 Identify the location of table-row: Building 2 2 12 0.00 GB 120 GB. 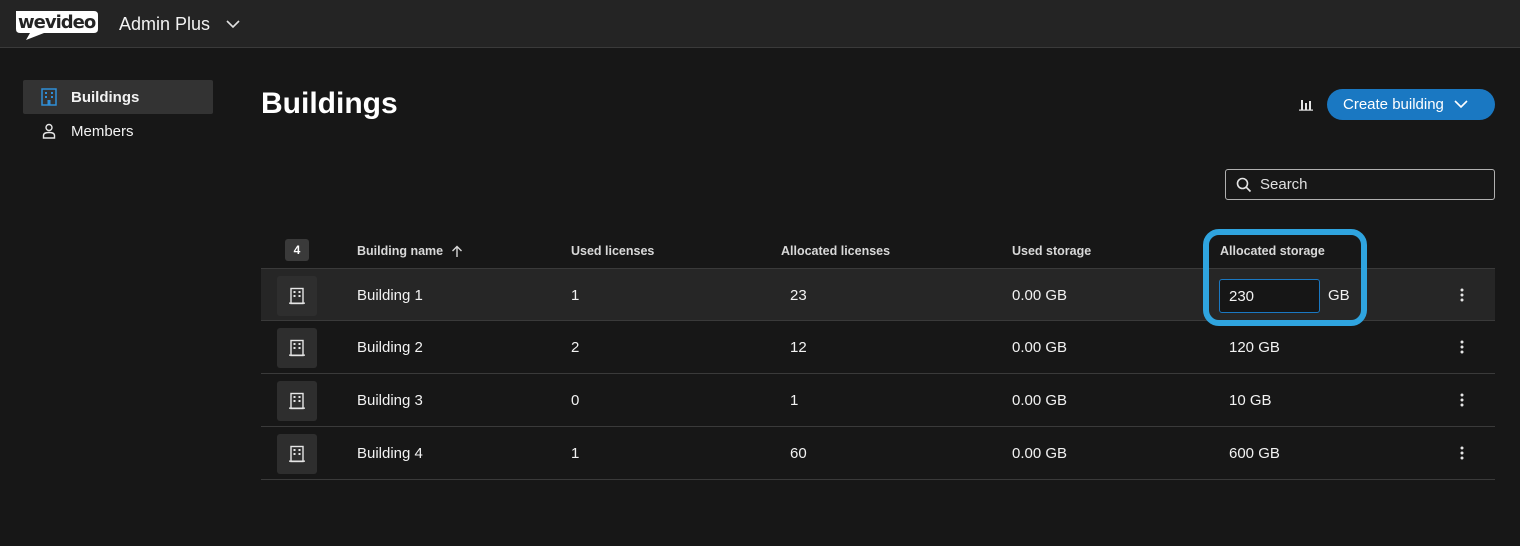
(878, 347).